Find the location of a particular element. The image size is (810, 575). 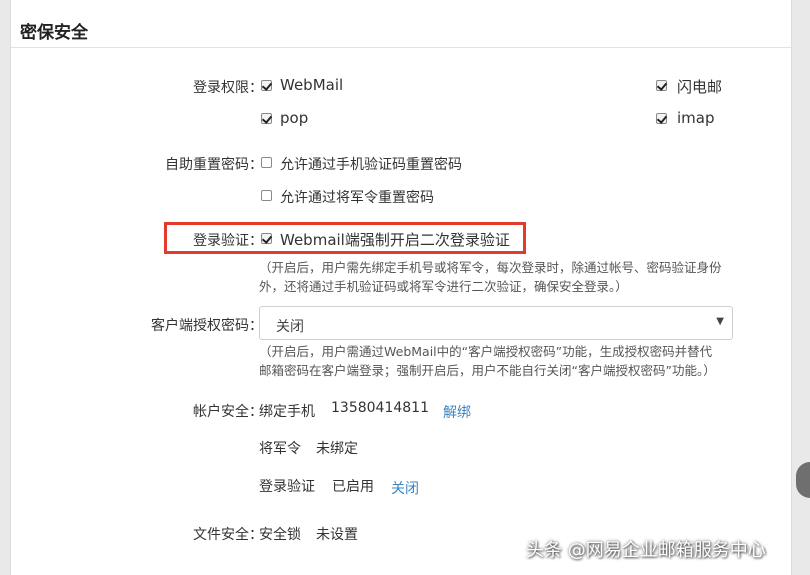

webmail-option-label: WebMail is located at coordinates (312, 85).